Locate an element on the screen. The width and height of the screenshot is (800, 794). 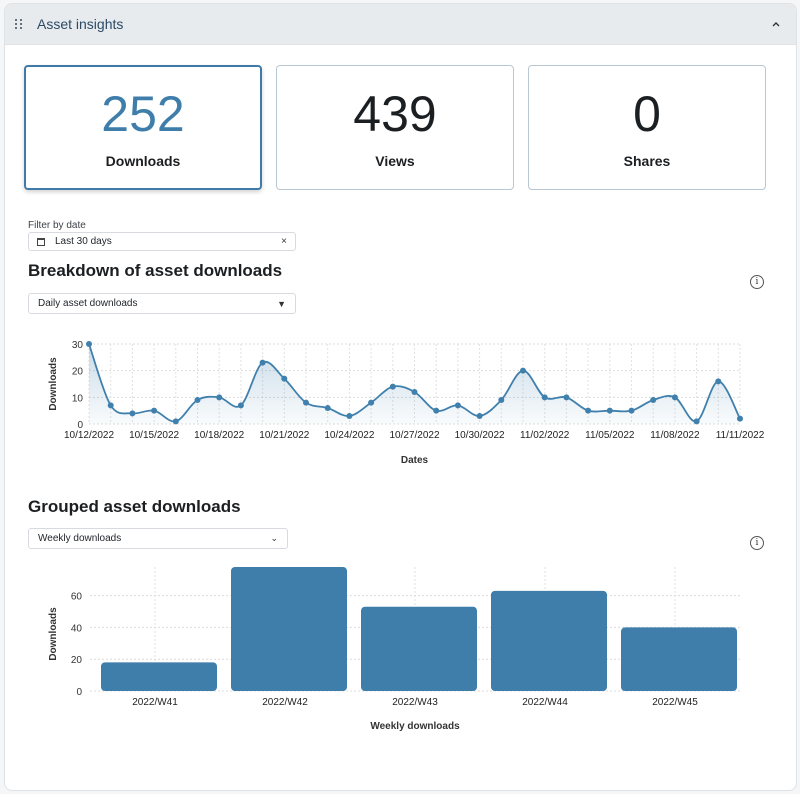
weekly-downloads-select: Weekly downloads ⌄ is located at coordinates (158, 538).